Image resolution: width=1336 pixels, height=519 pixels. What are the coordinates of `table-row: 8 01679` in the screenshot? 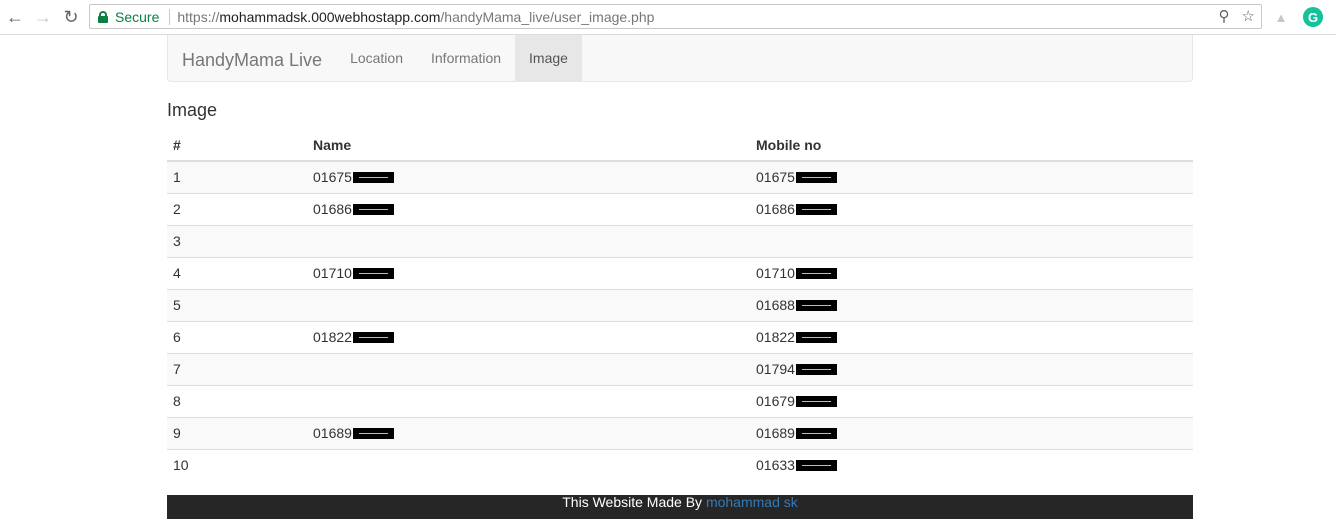 It's located at (680, 400).